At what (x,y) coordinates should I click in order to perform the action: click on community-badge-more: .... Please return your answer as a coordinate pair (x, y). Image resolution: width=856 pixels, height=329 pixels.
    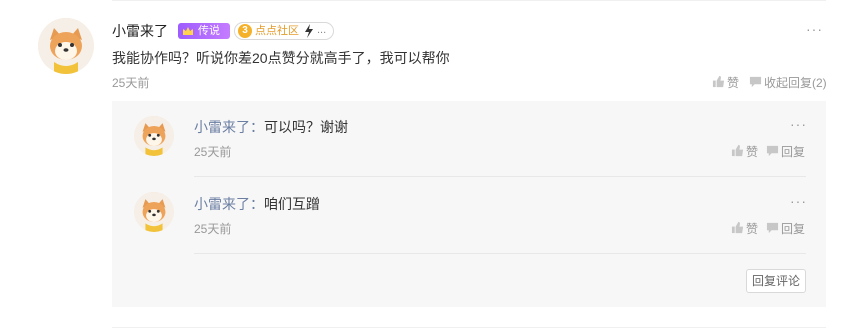
    Looking at the image, I should click on (322, 30).